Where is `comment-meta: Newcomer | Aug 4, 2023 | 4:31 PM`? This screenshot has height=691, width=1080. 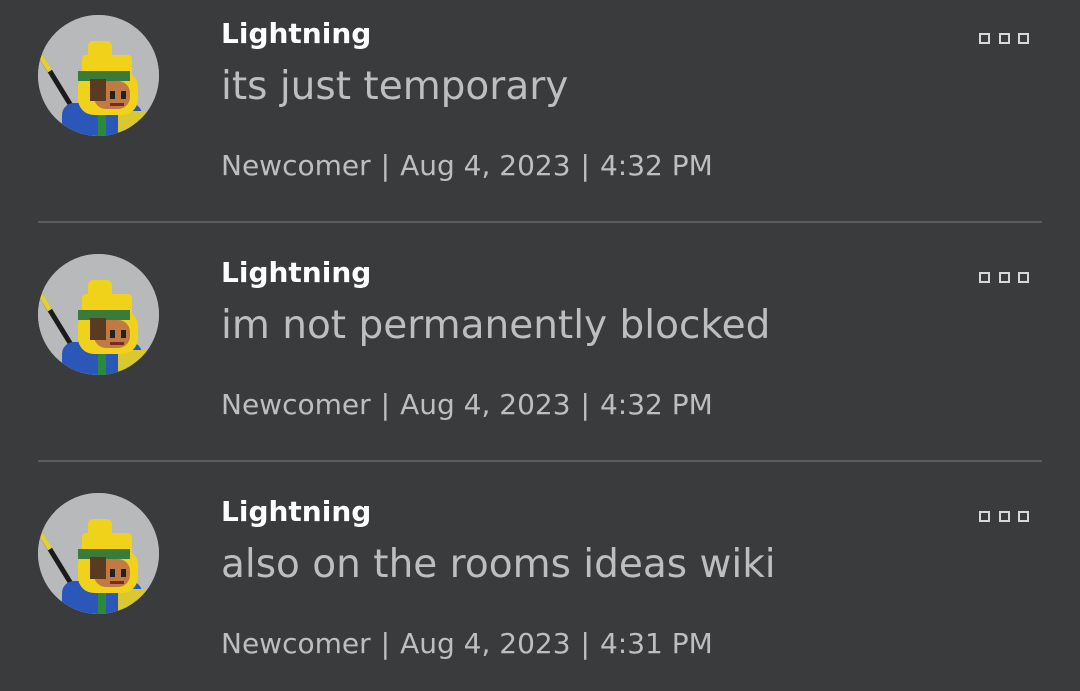
comment-meta: Newcomer | Aug 4, 2023 | 4:31 PM is located at coordinates (467, 644).